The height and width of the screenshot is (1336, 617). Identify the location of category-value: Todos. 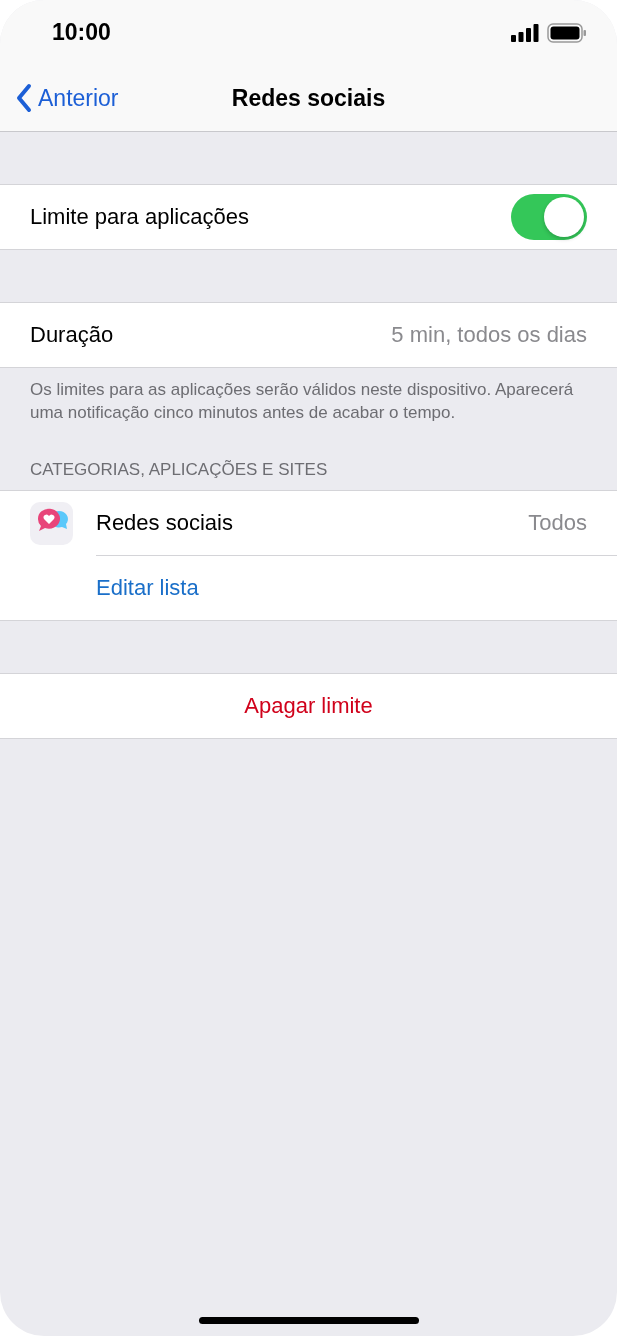
(557, 523).